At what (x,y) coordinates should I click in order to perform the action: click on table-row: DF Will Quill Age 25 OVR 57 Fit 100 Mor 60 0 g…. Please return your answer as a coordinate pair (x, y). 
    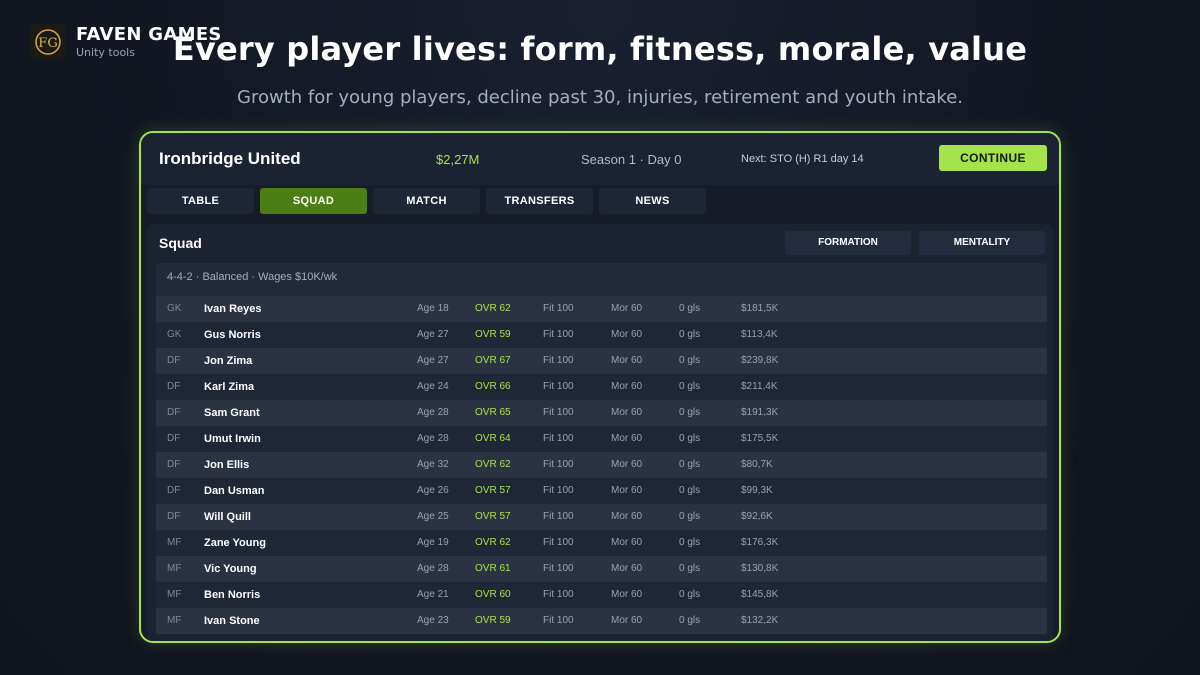
    Looking at the image, I should click on (601, 517).